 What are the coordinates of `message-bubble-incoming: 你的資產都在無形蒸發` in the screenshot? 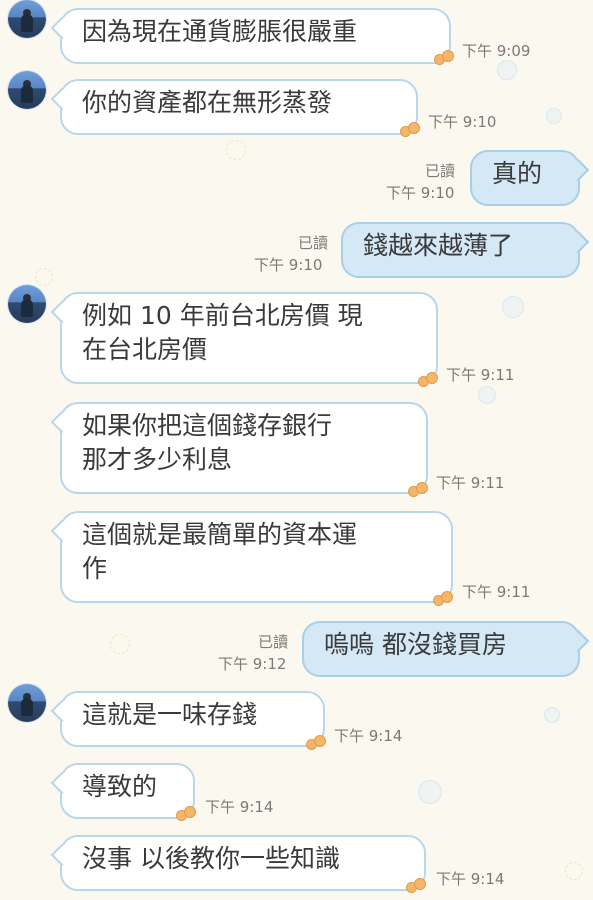 It's located at (234, 107).